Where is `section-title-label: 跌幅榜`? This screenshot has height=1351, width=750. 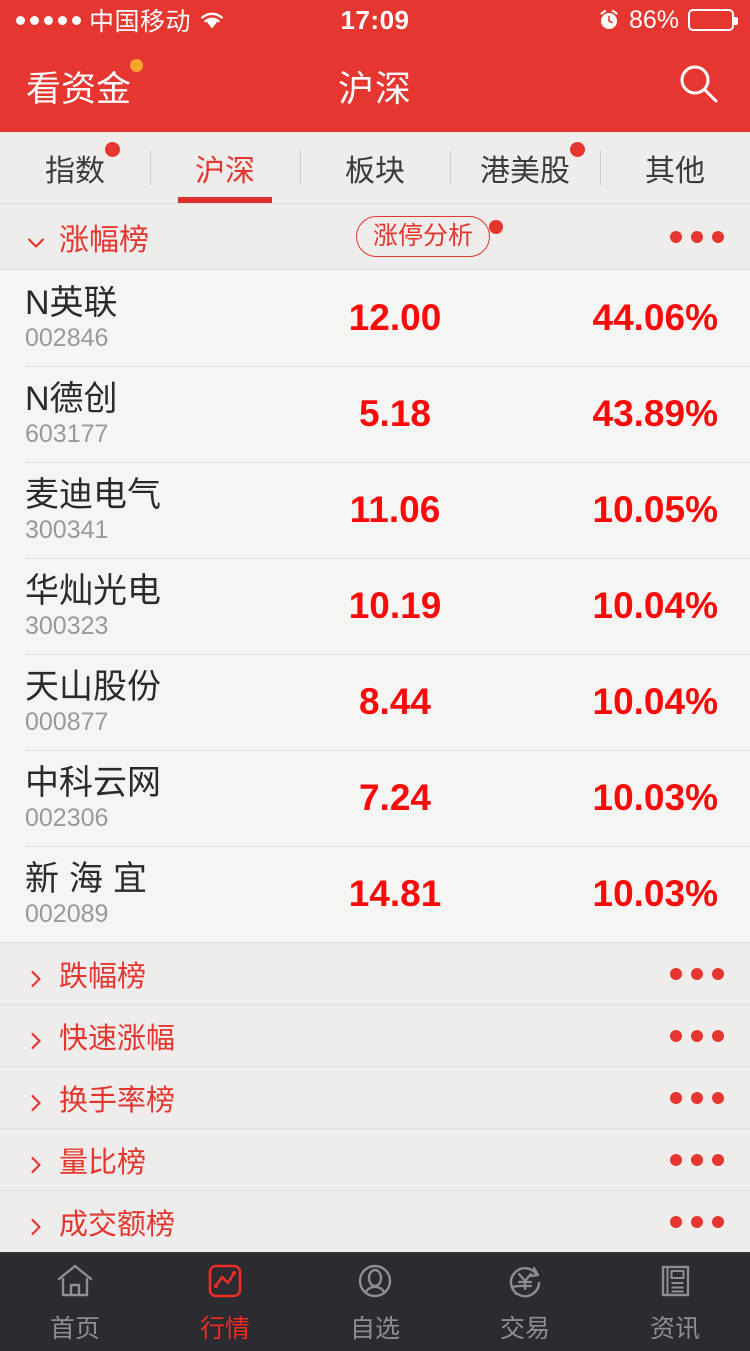
section-title-label: 跌幅榜 is located at coordinates (103, 976).